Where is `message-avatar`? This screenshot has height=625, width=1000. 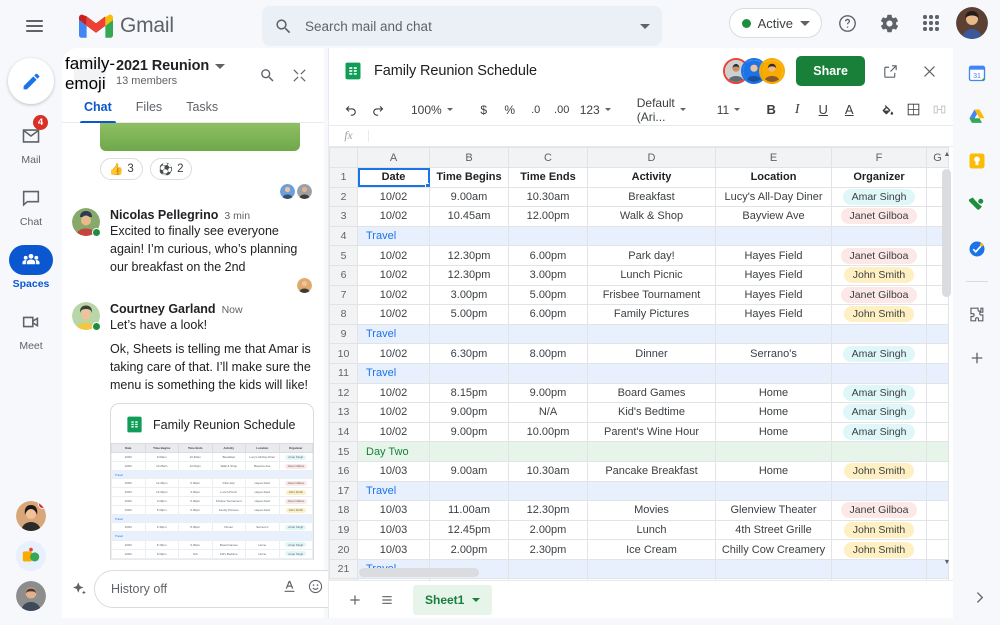
message-avatar is located at coordinates (86, 317).